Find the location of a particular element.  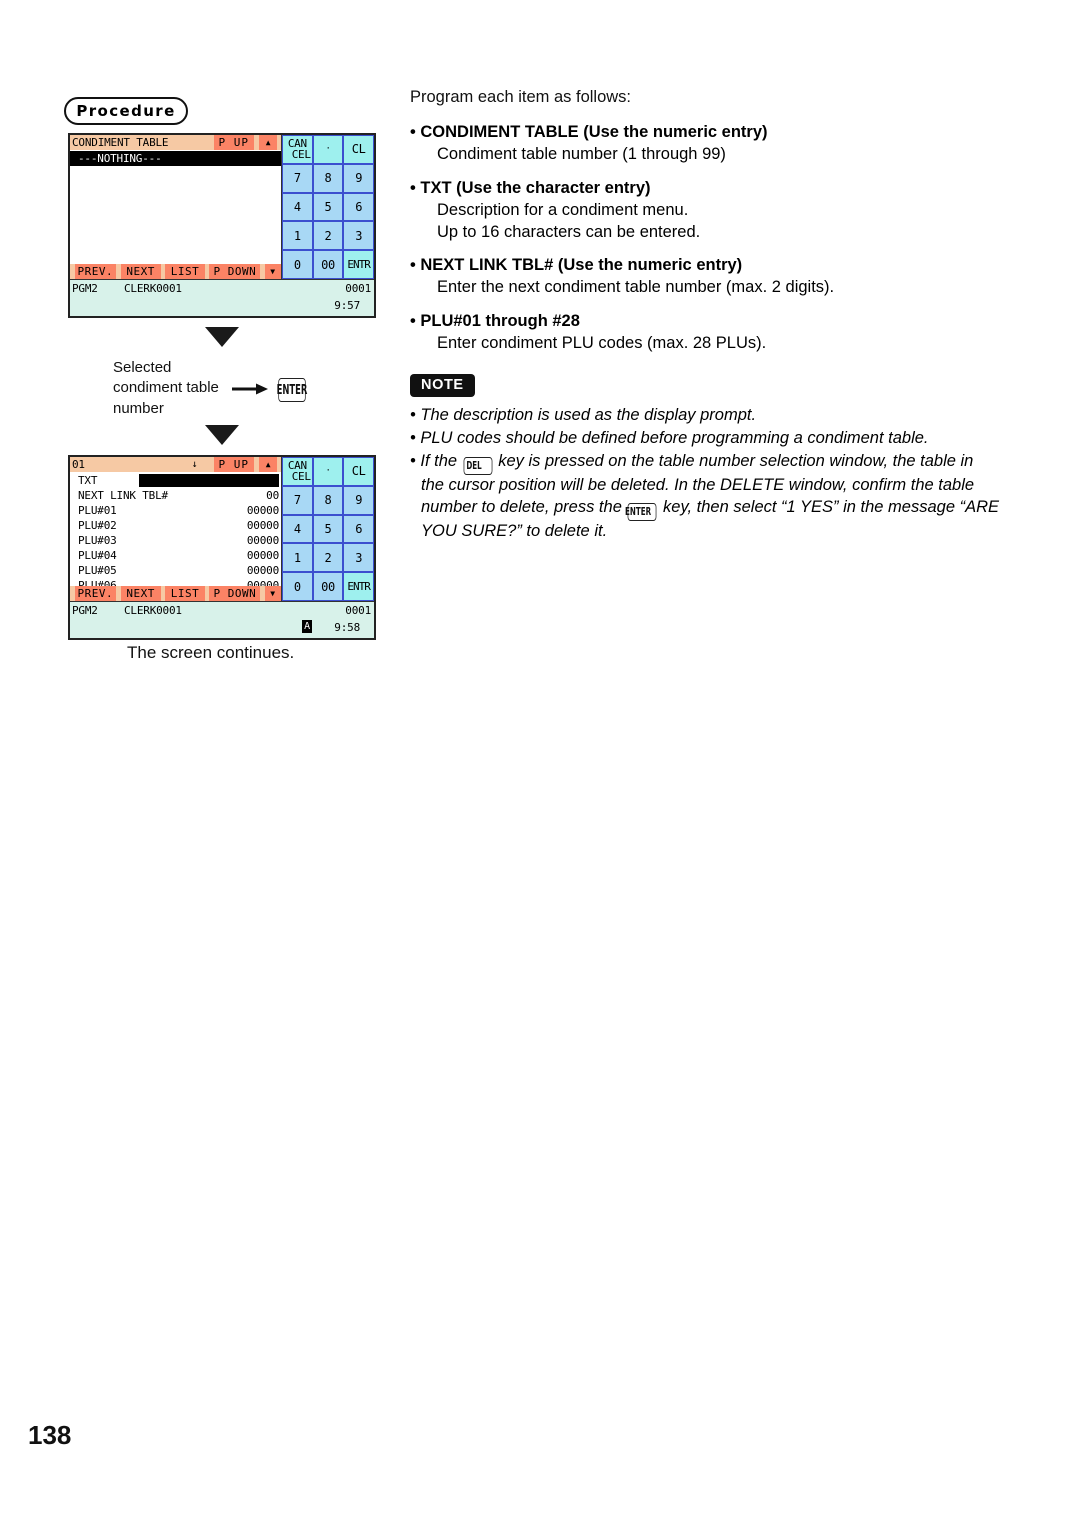

page-number: 138 is located at coordinates (50, 1435).